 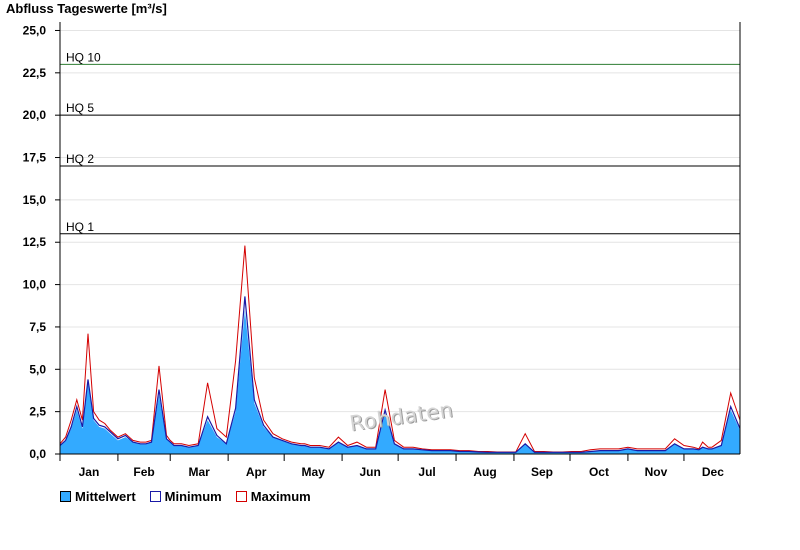 I want to click on y-tick-label: 22,5, so click(x=35, y=73).